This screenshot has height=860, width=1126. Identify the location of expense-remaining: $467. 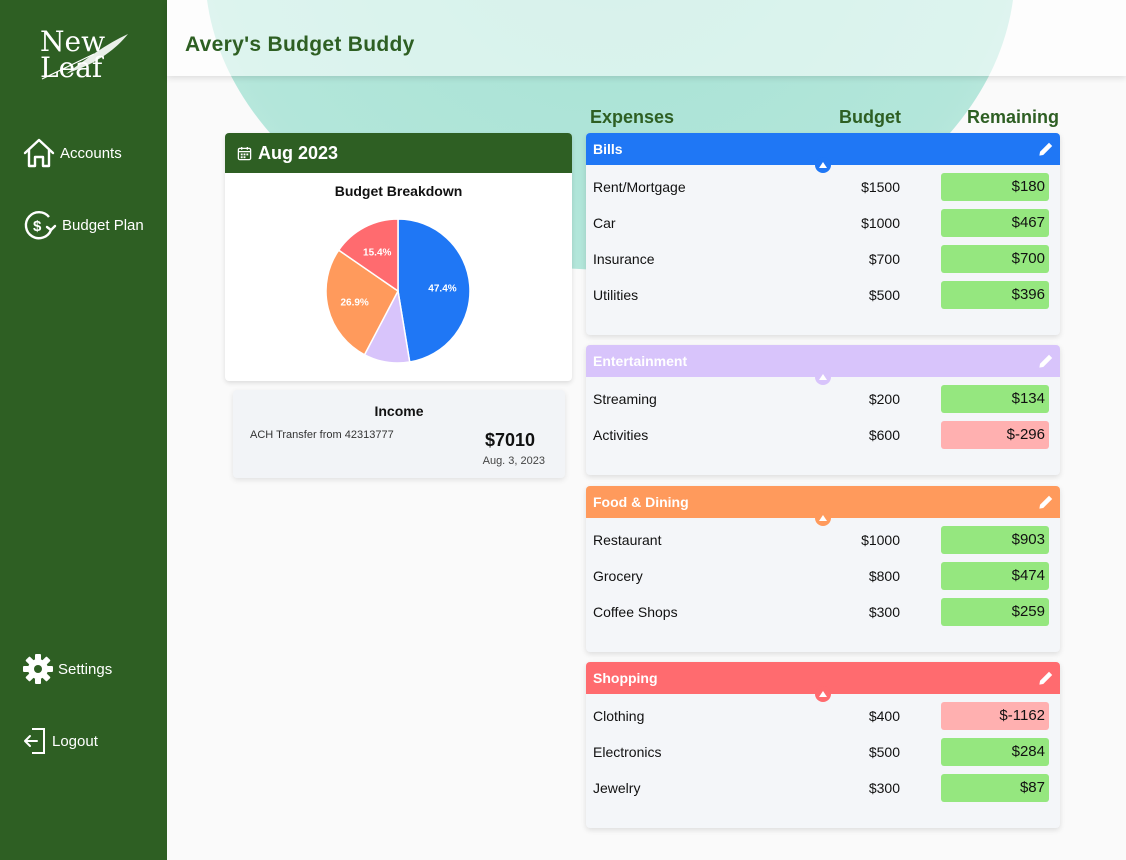
(995, 223).